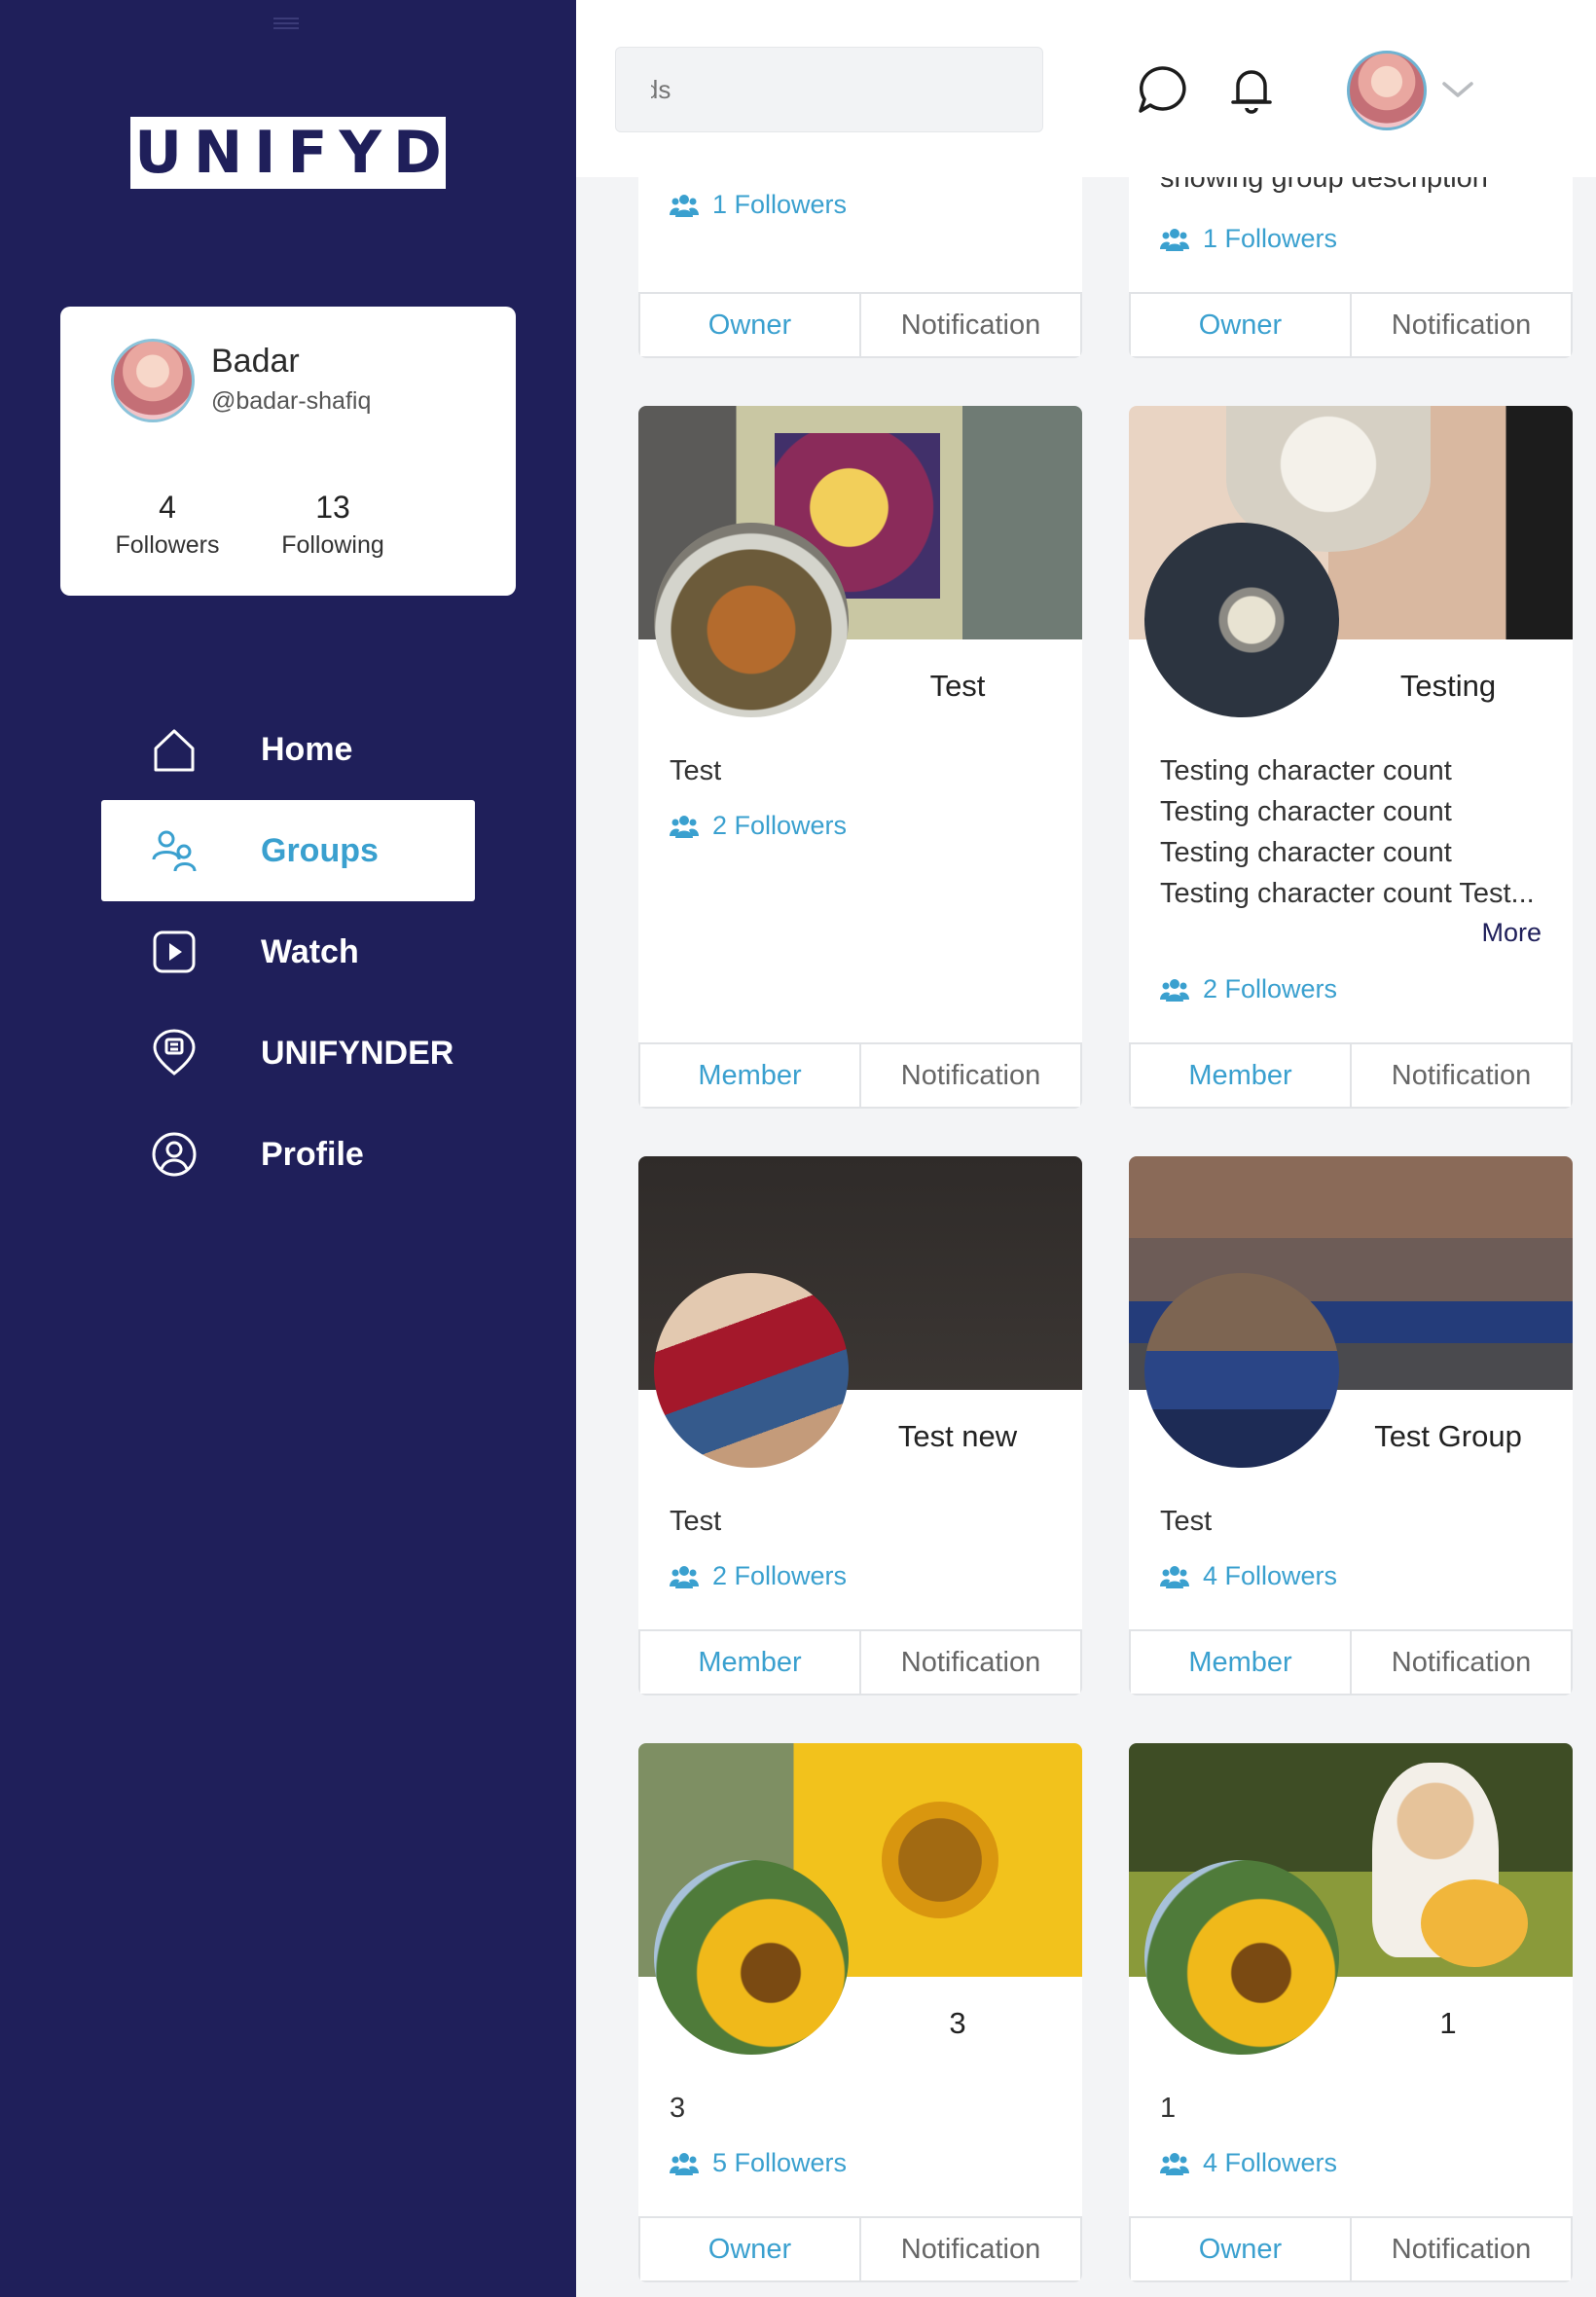  I want to click on following-stat: 13 Following, so click(333, 525).